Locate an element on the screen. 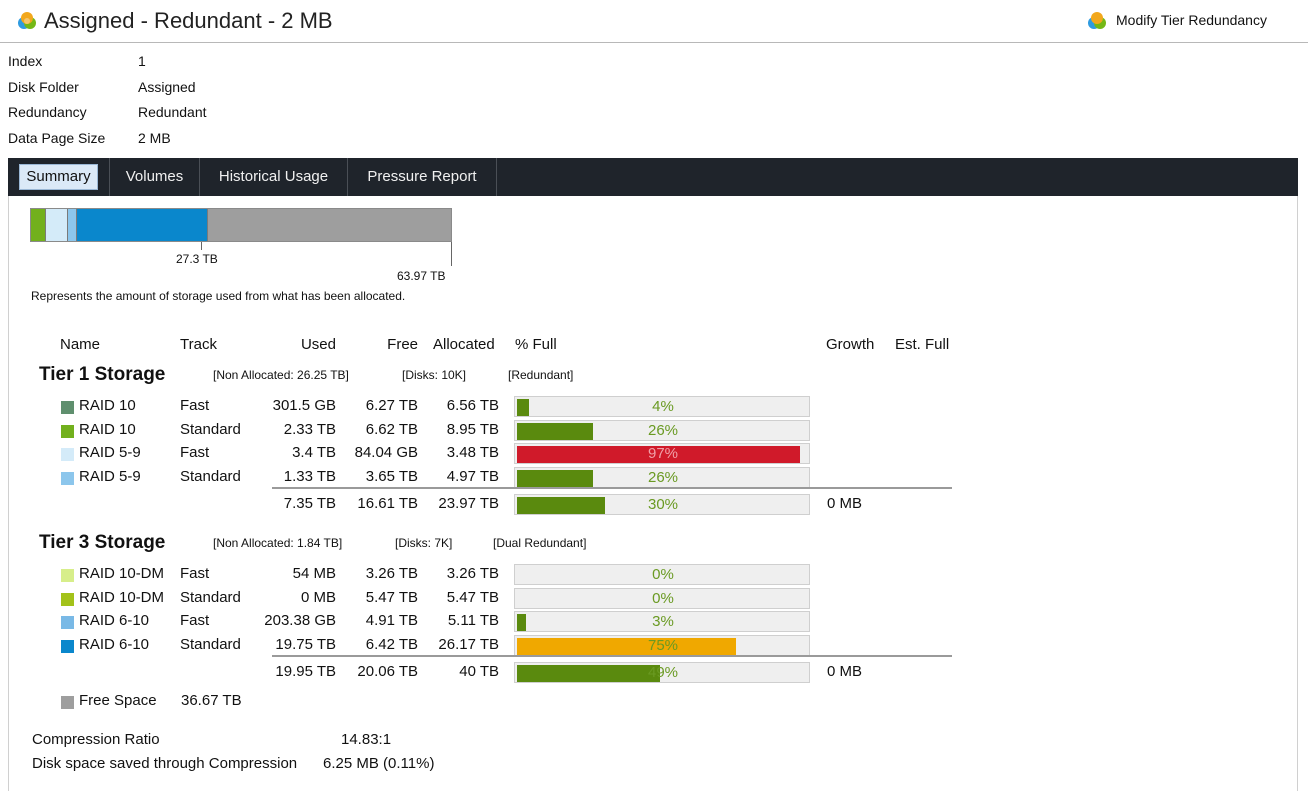  row-pct-full-bar-label: 4% is located at coordinates (663, 406).